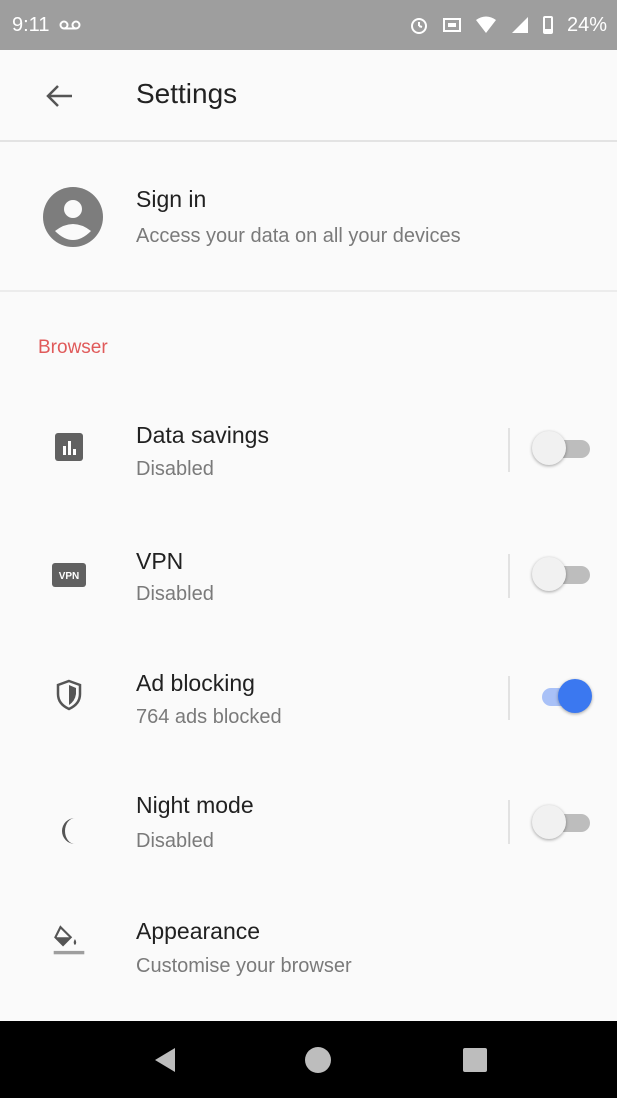 Image resolution: width=617 pixels, height=1098 pixels. I want to click on back-button, so click(60, 96).